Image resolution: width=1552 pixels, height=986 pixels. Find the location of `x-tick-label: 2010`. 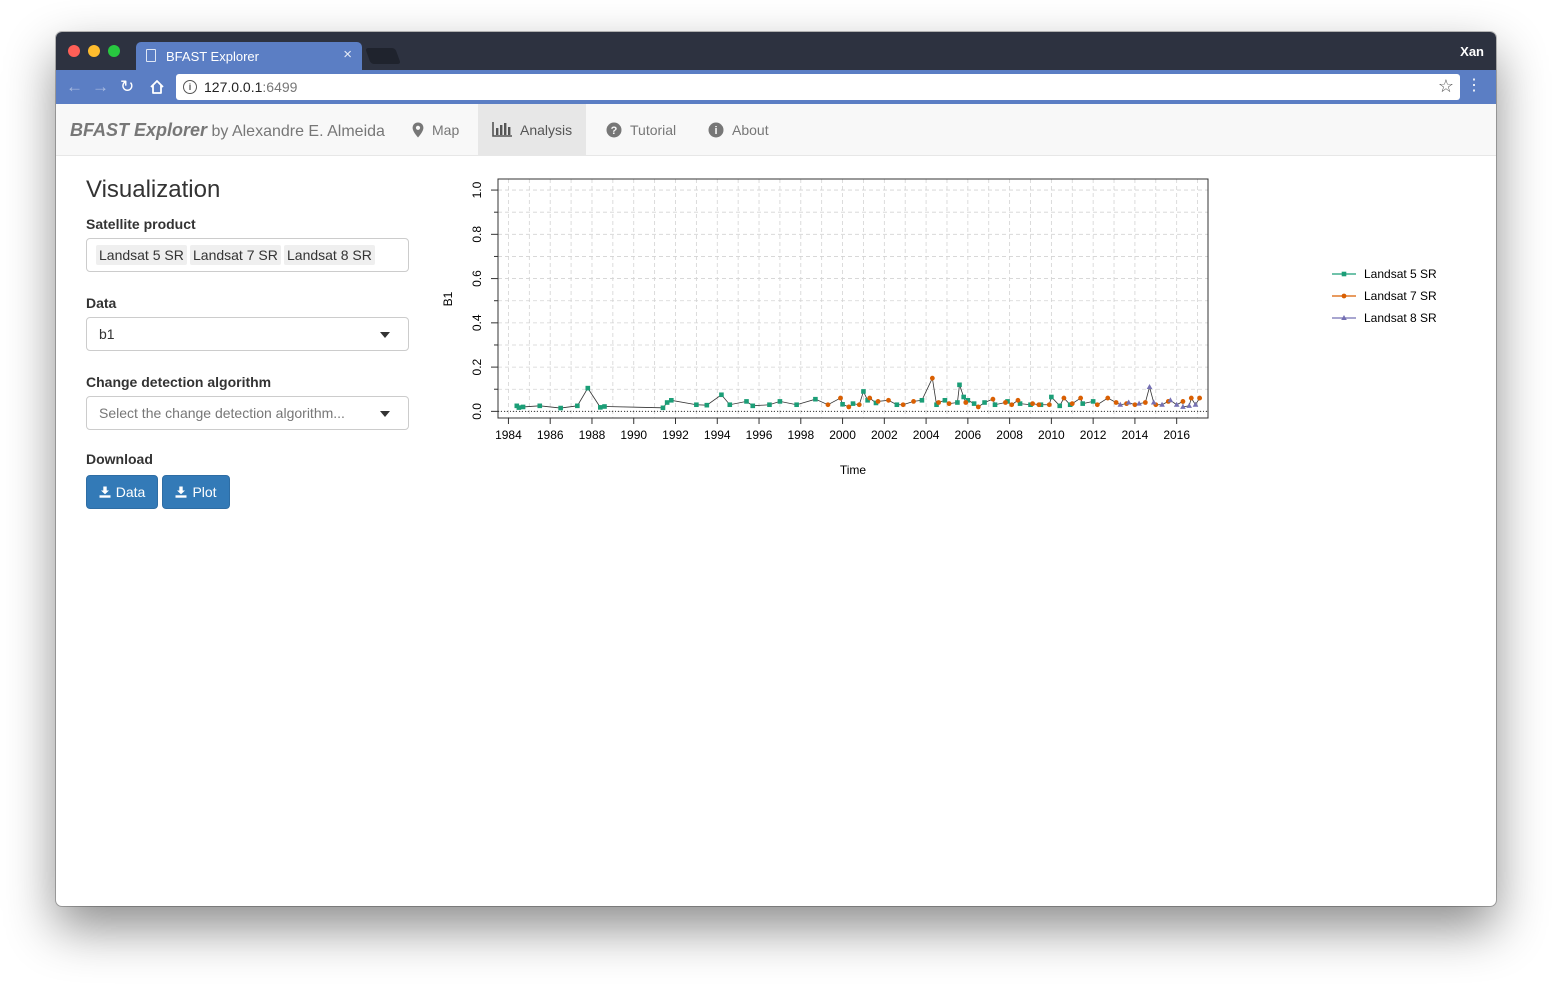

x-tick-label: 2010 is located at coordinates (1051, 435).